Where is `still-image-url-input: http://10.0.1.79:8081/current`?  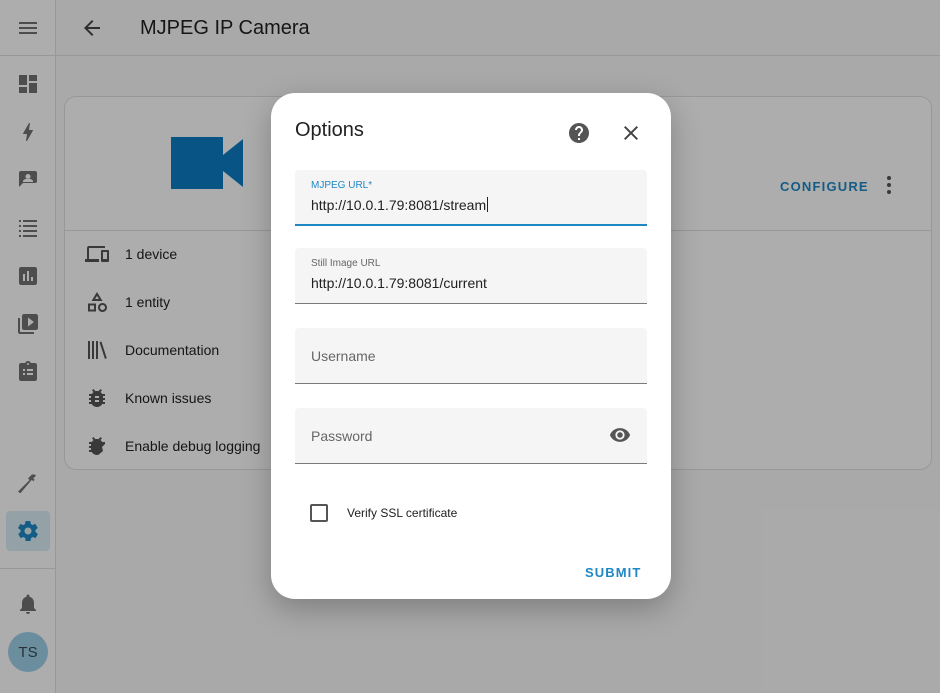 still-image-url-input: http://10.0.1.79:8081/current is located at coordinates (399, 283).